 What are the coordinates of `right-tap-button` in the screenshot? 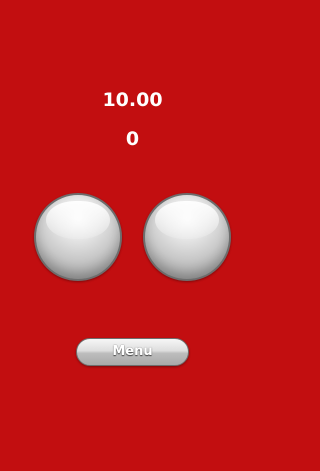 It's located at (187, 237).